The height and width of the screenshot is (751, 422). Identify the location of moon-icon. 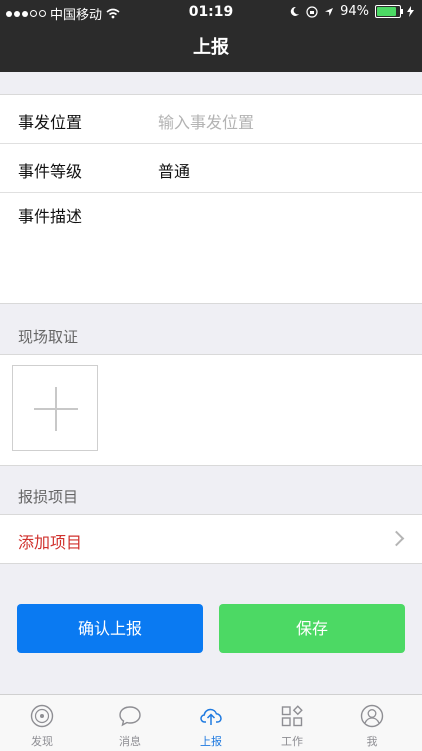
(295, 11).